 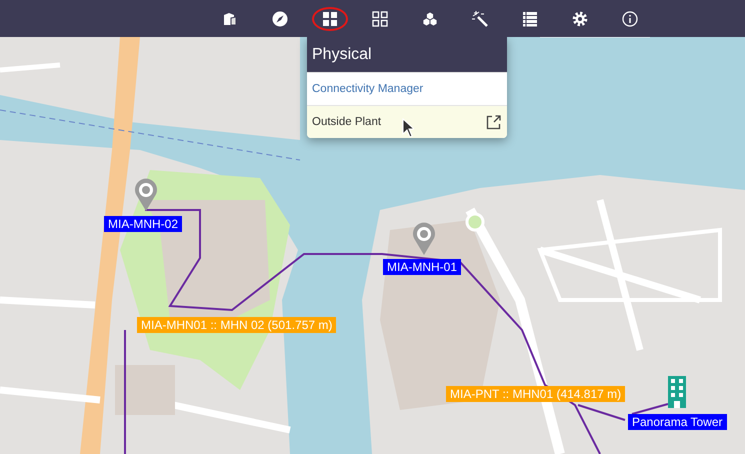 What do you see at coordinates (630, 18) in the screenshot?
I see `info-icon` at bounding box center [630, 18].